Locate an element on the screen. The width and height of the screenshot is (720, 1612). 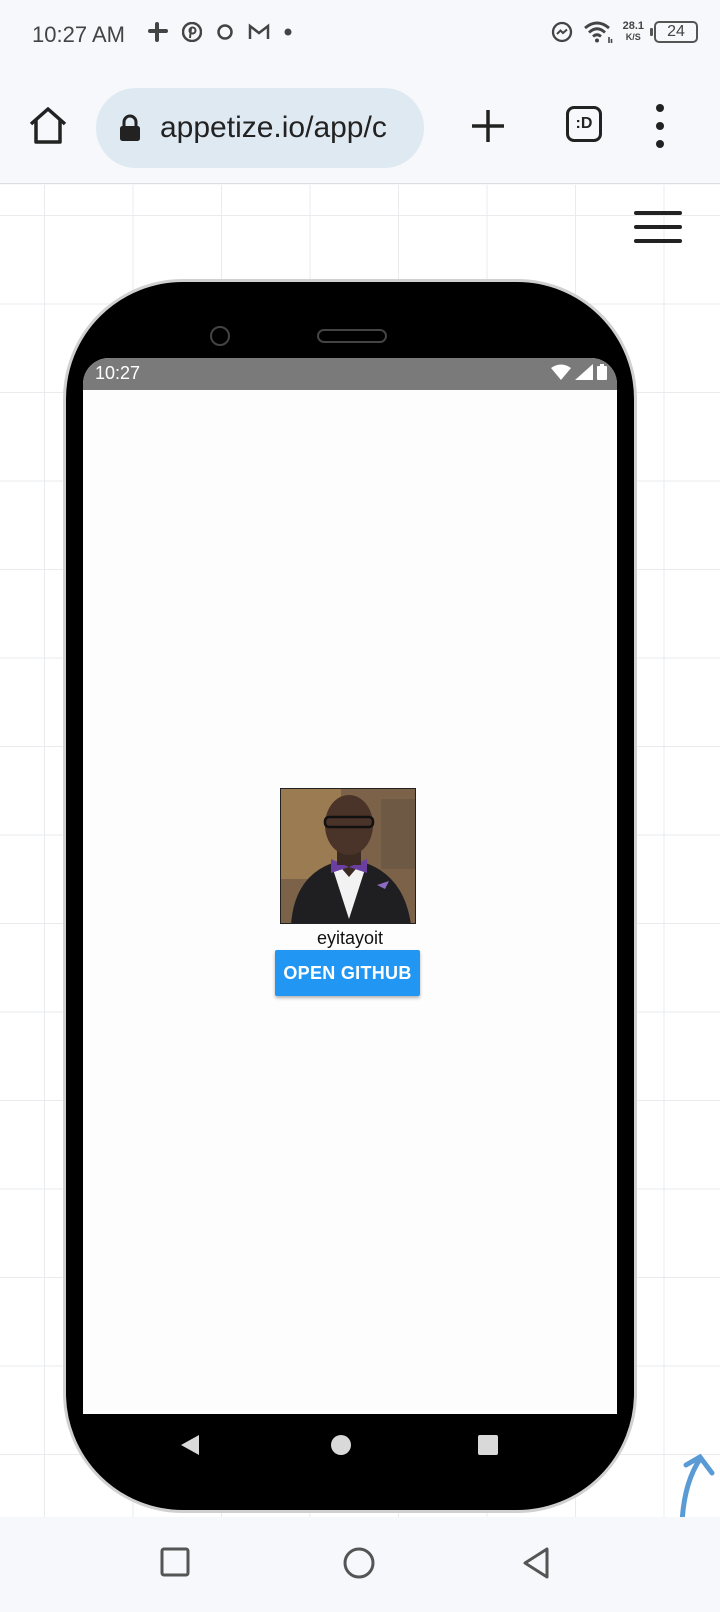
network-speed-unit: K/S is located at coordinates (633, 37).